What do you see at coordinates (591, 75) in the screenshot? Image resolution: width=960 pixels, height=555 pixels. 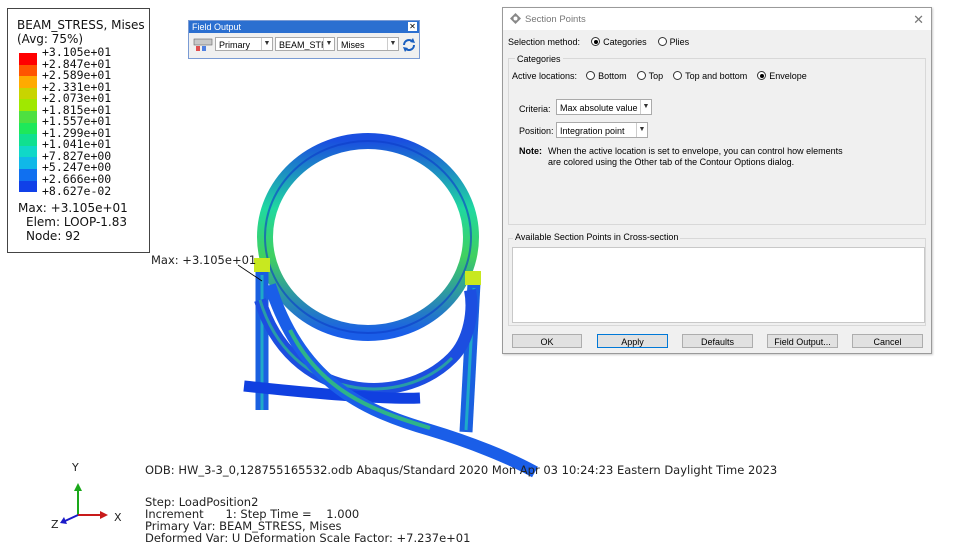 I see `radio-bottom` at bounding box center [591, 75].